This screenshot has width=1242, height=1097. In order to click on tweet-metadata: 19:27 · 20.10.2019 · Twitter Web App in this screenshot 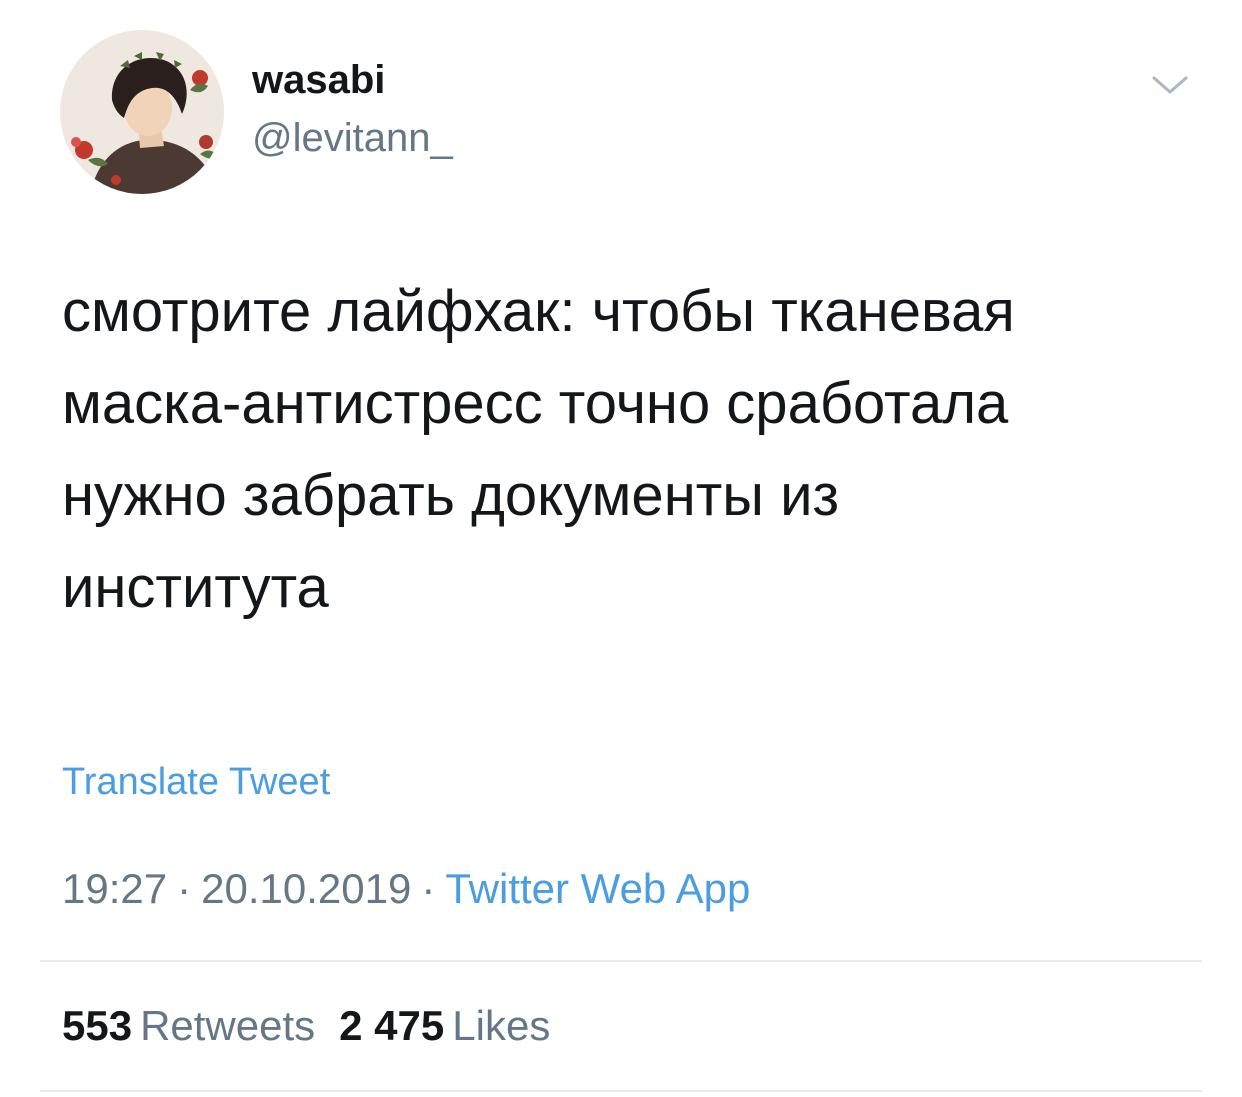, I will do `click(406, 889)`.